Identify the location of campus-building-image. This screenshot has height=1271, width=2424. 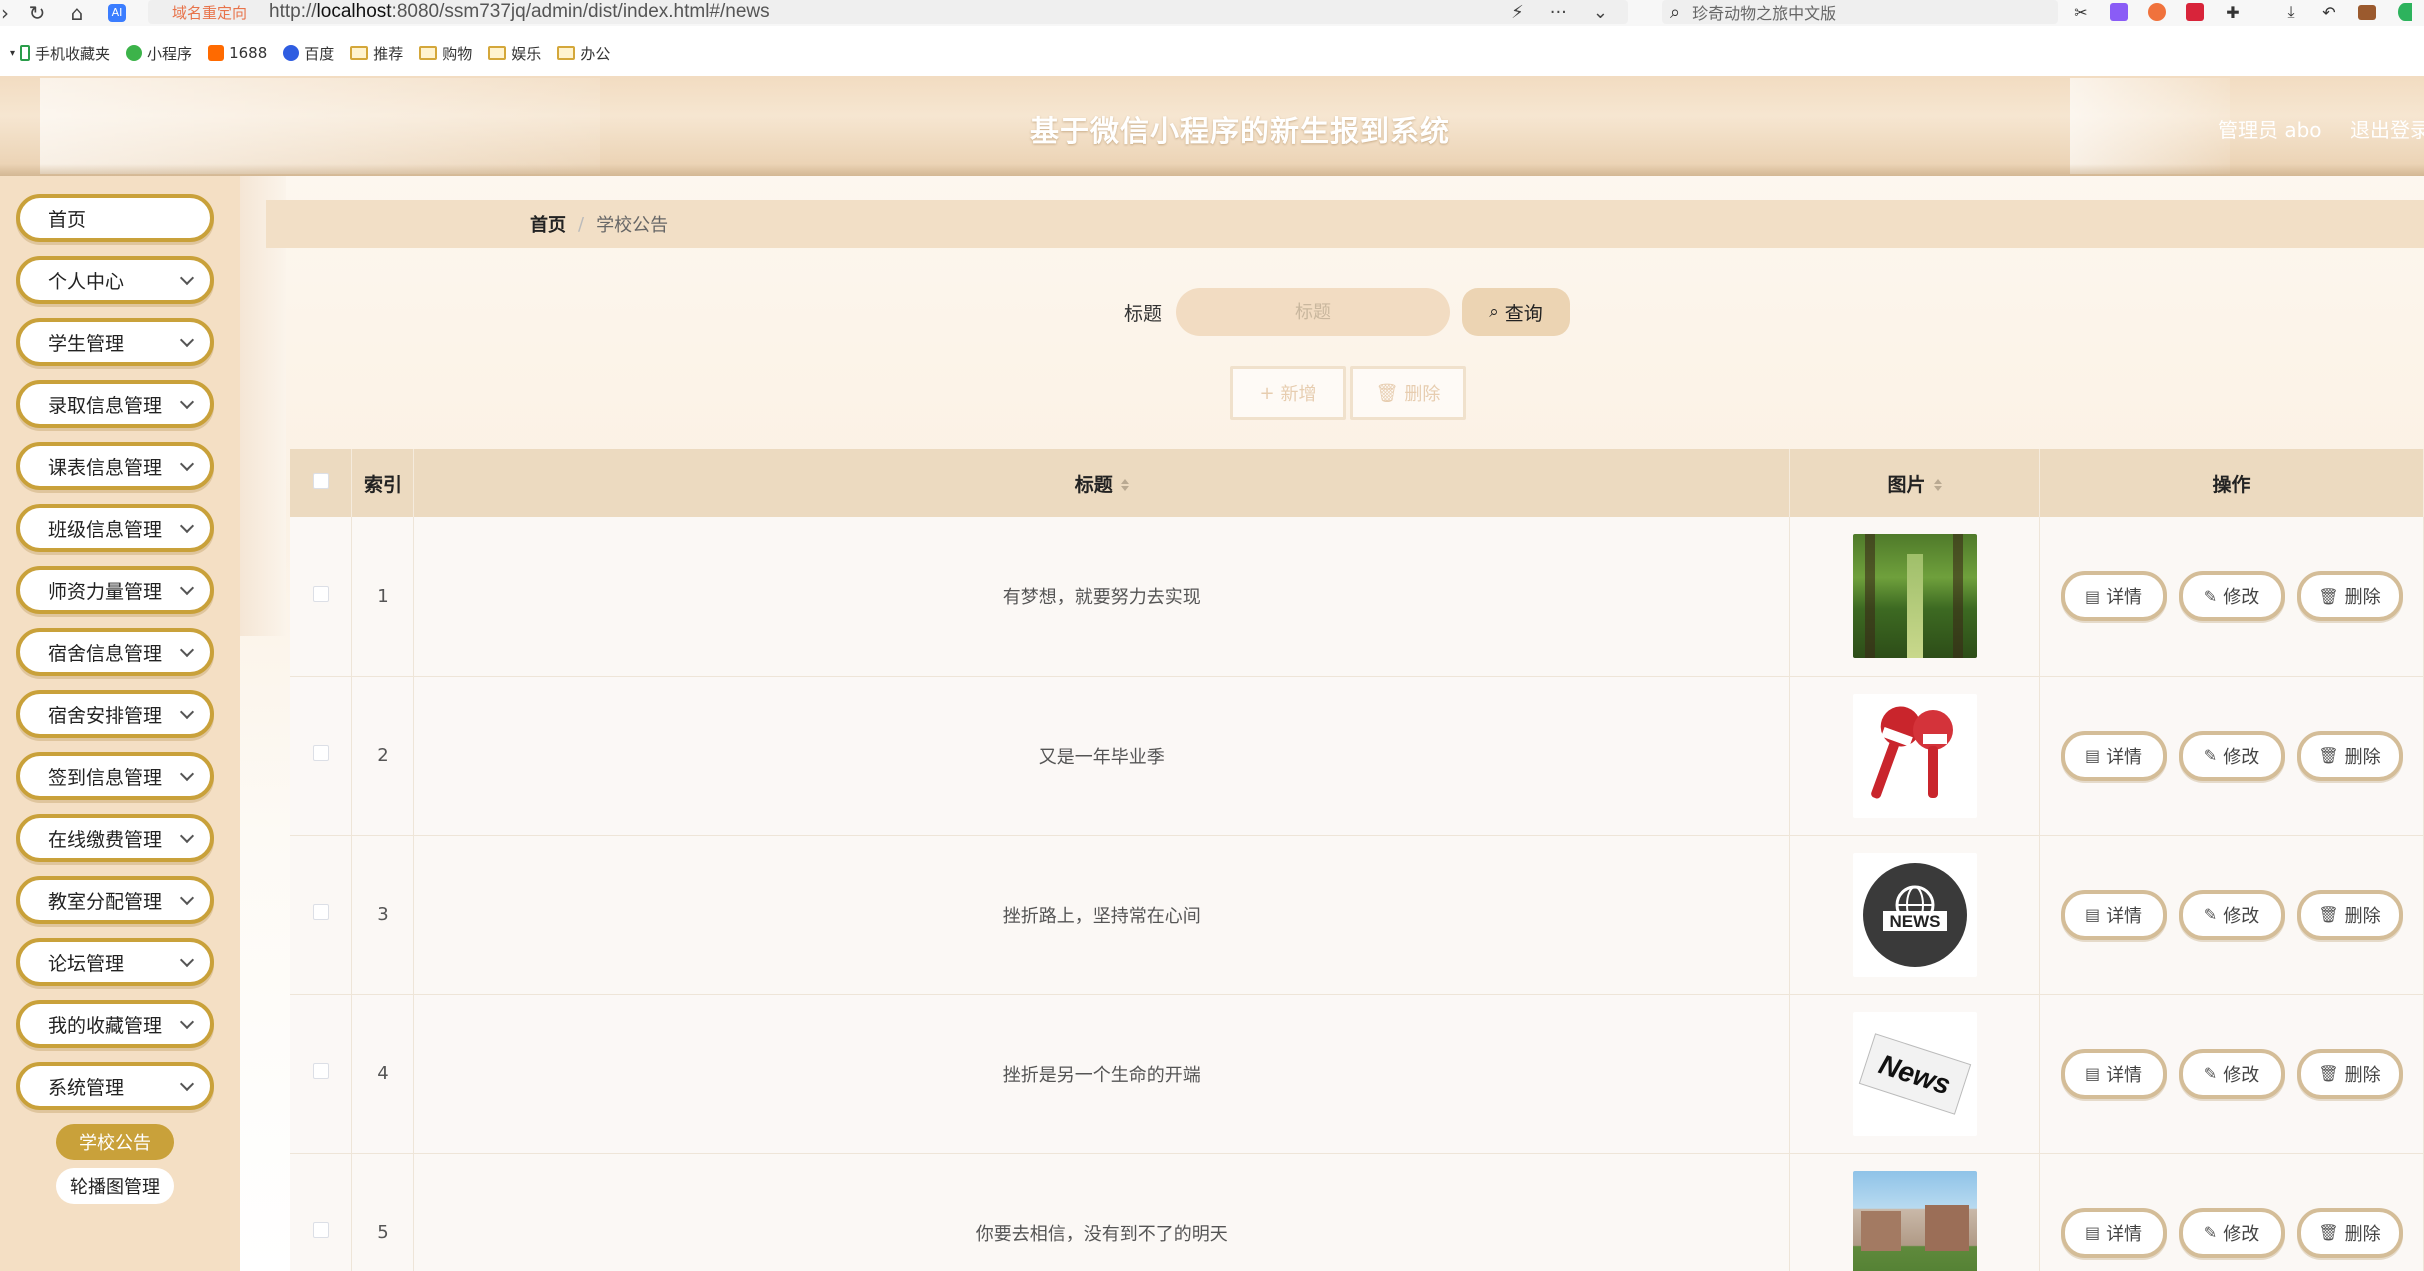
(1914, 1220).